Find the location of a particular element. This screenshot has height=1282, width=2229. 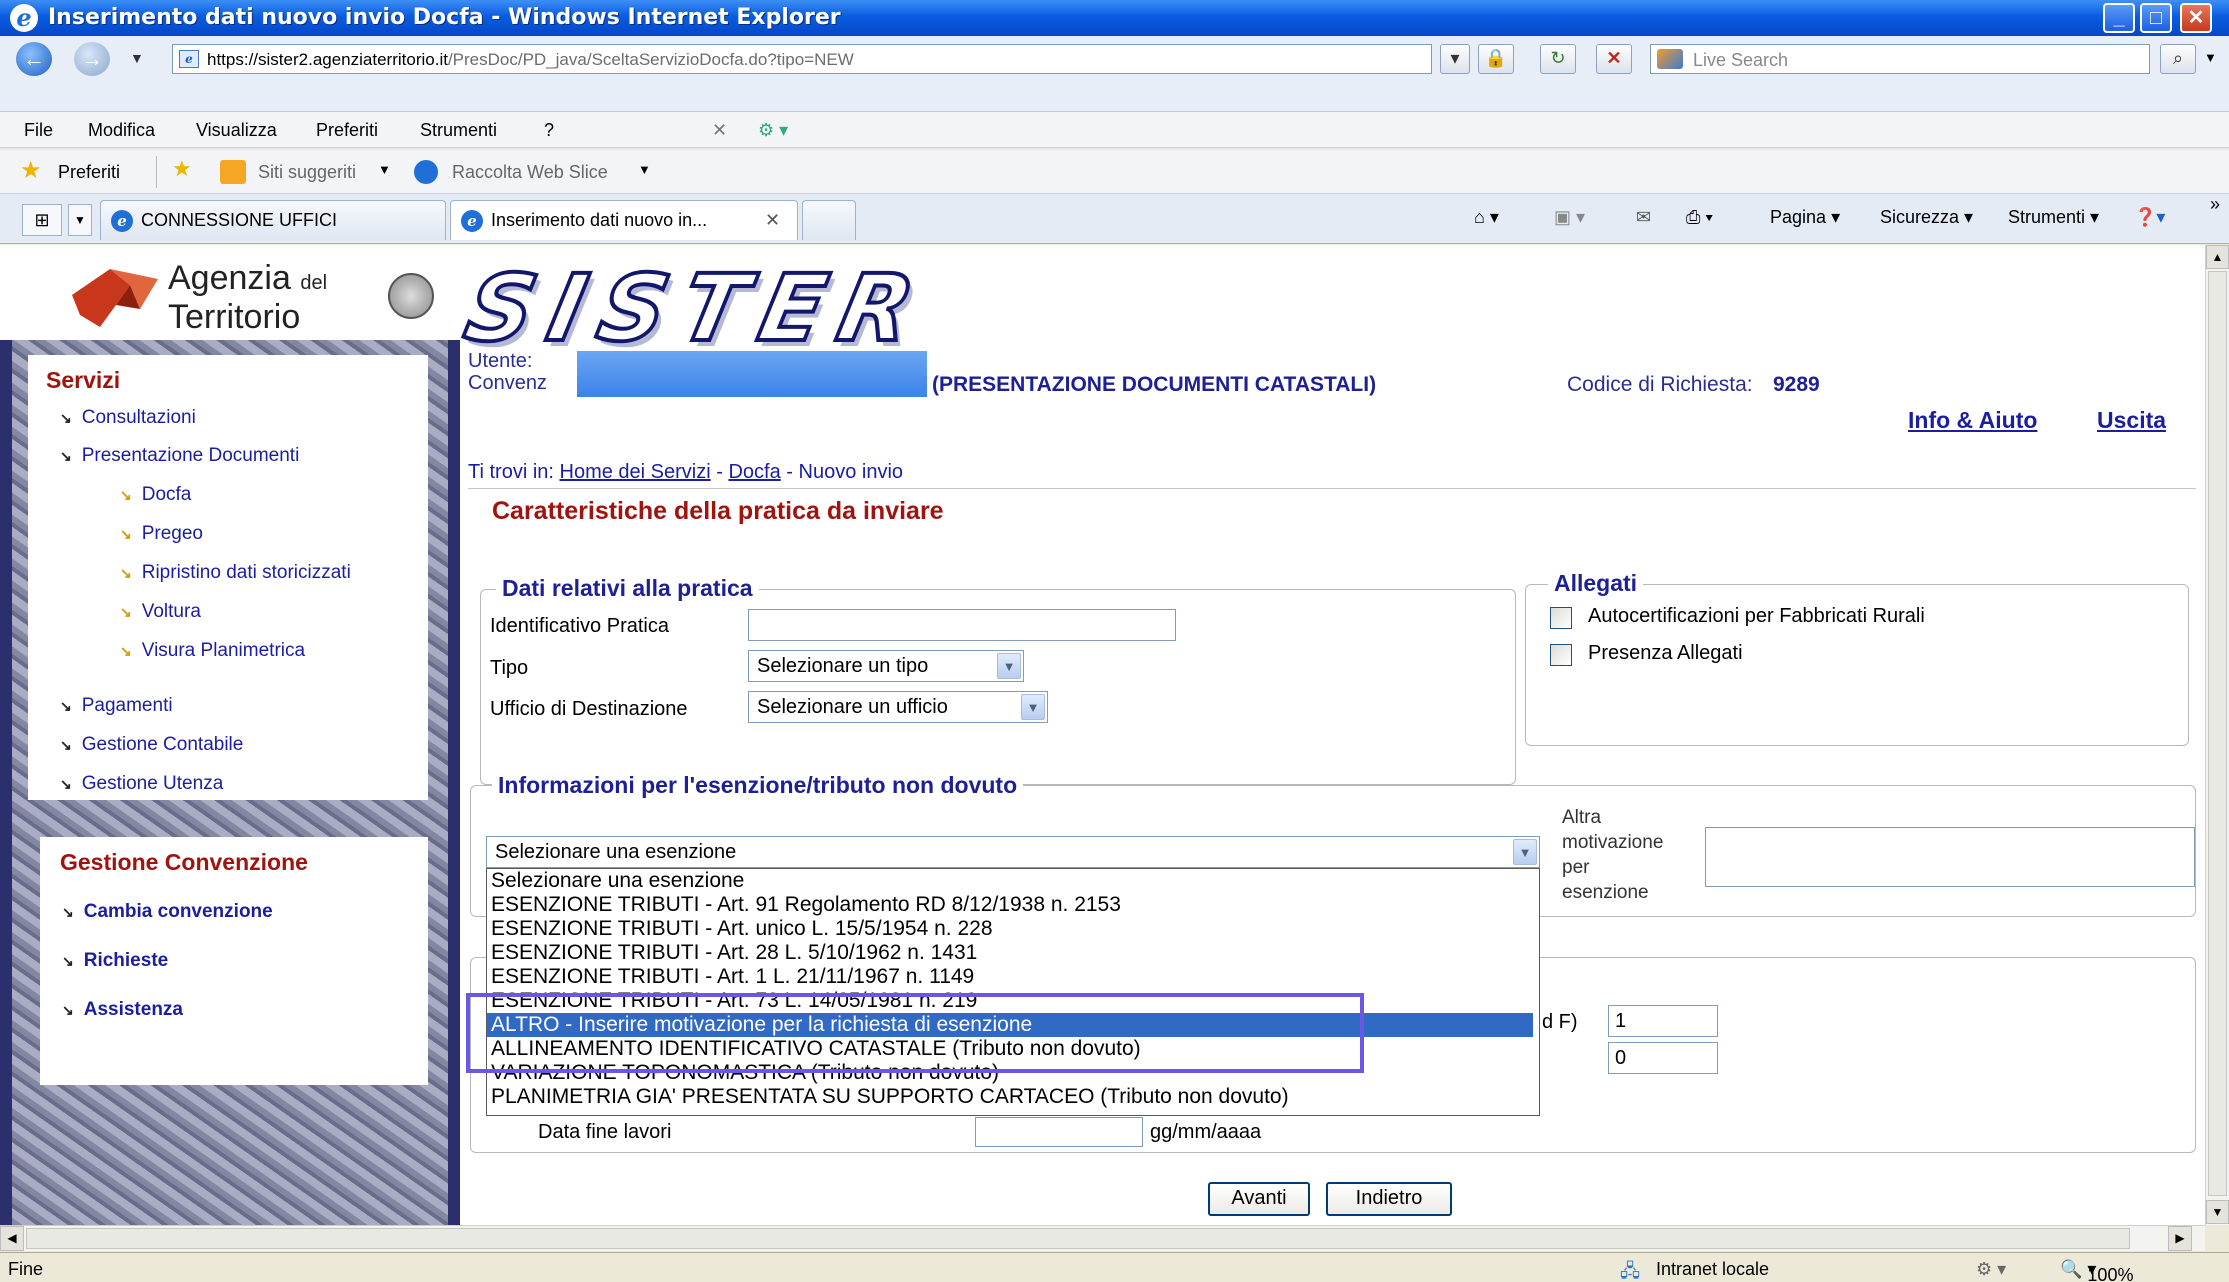

add-favorite-icon: ★ is located at coordinates (182, 169).